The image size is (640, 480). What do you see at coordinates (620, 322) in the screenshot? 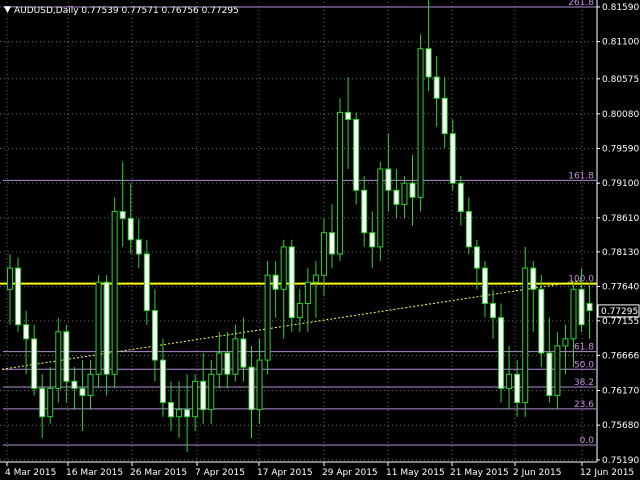
I see `price-tick-label: 0.77155` at bounding box center [620, 322].